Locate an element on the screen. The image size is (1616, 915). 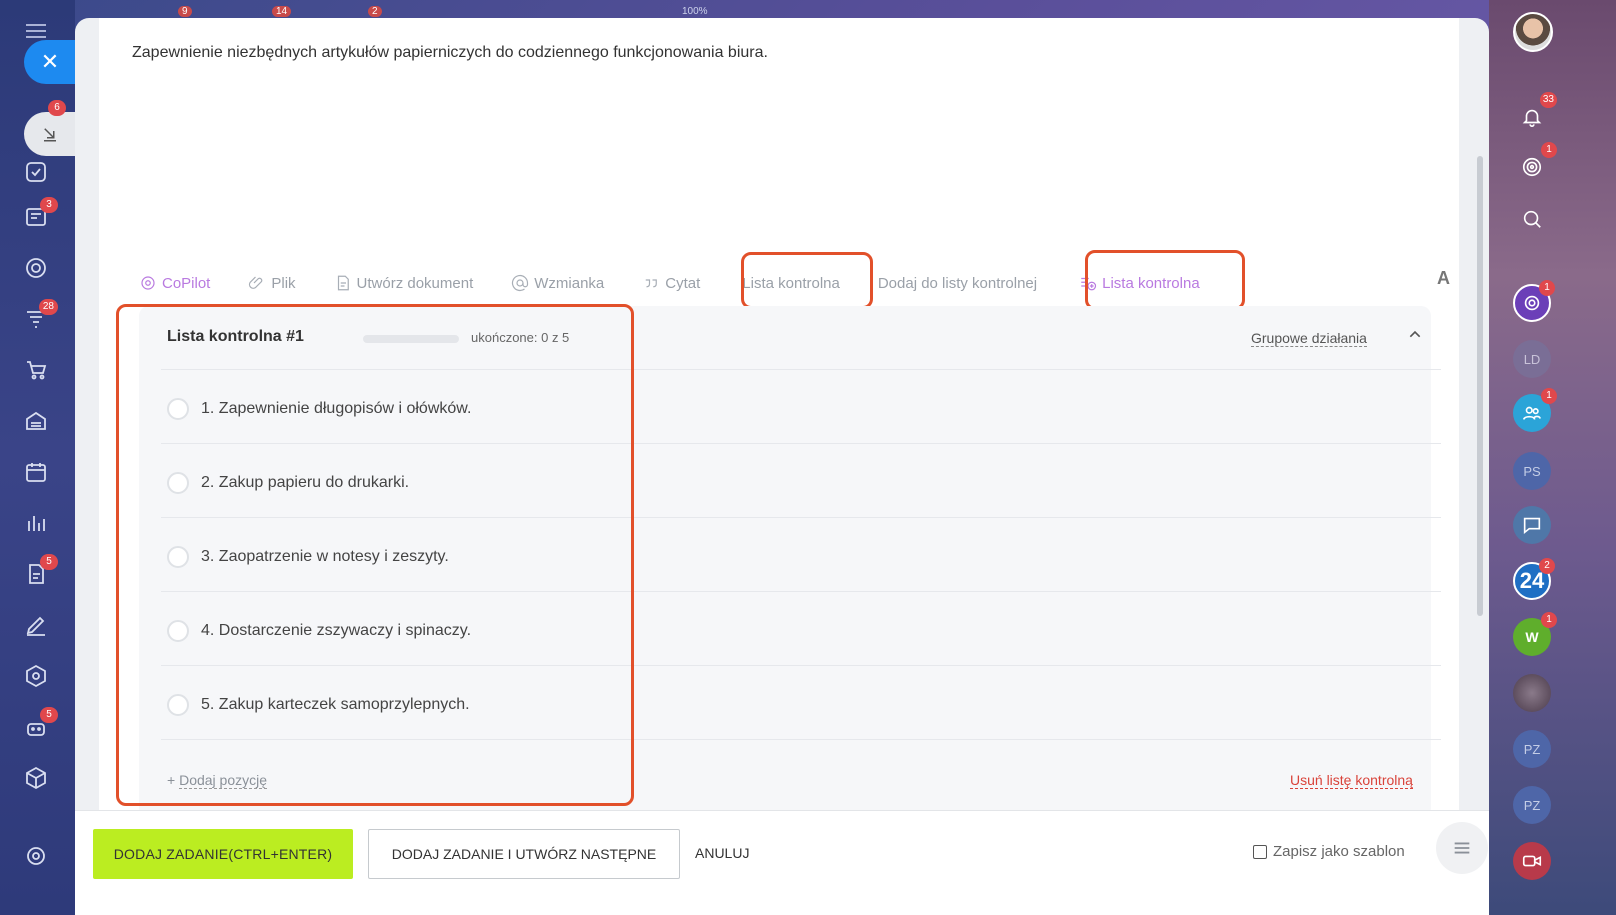
documents-icon: 5 is located at coordinates (40, 571).